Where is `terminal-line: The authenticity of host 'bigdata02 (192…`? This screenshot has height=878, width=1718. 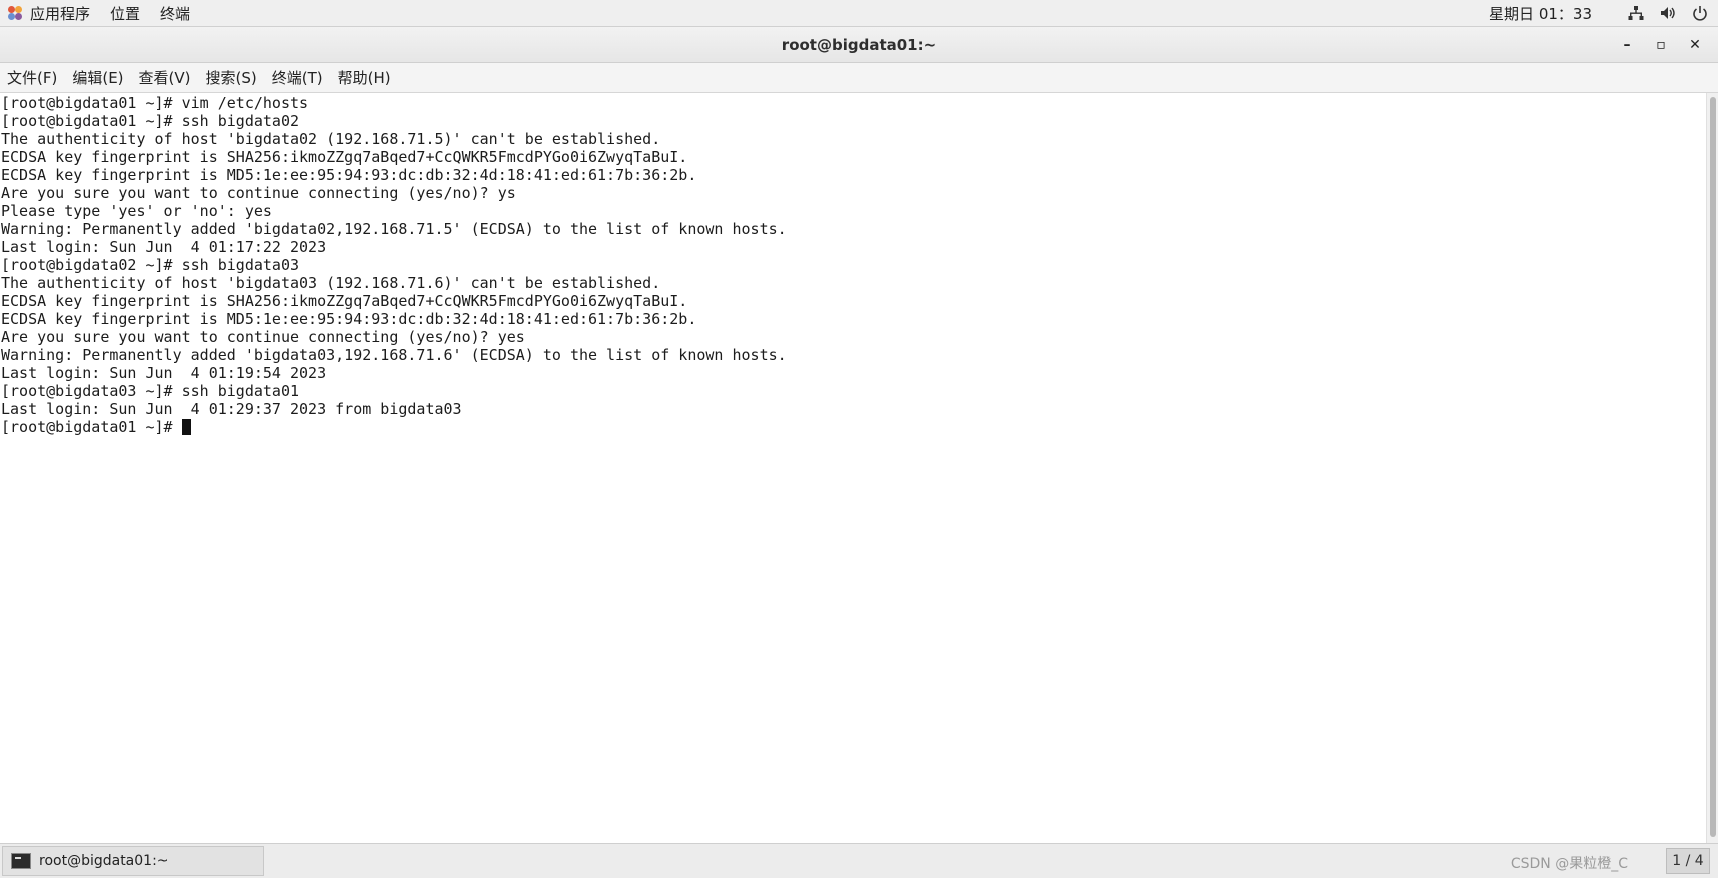 terminal-line: The authenticity of host 'bigdata02 (192… is located at coordinates (331, 139).